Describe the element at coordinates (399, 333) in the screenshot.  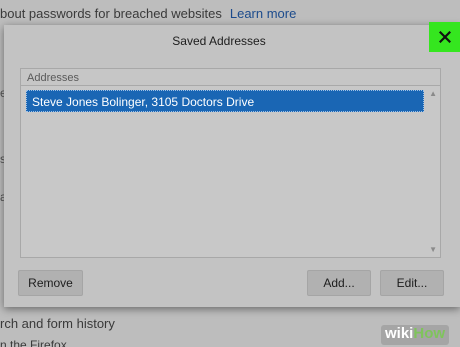
I see `watermark-wiki: wiki` at that location.